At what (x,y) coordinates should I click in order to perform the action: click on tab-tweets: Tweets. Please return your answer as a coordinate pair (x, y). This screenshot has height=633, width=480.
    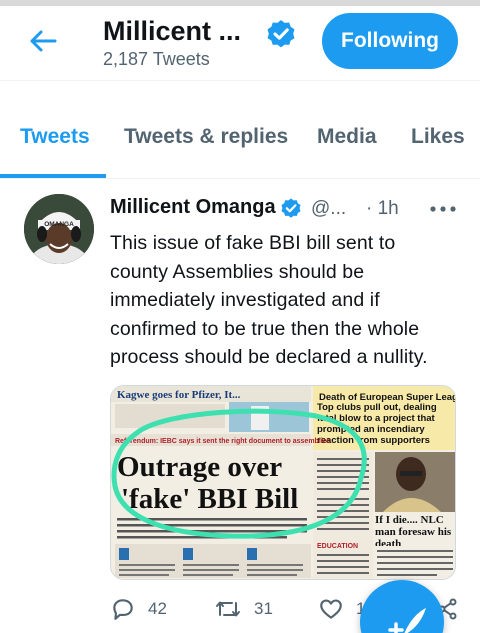
    Looking at the image, I should click on (55, 137).